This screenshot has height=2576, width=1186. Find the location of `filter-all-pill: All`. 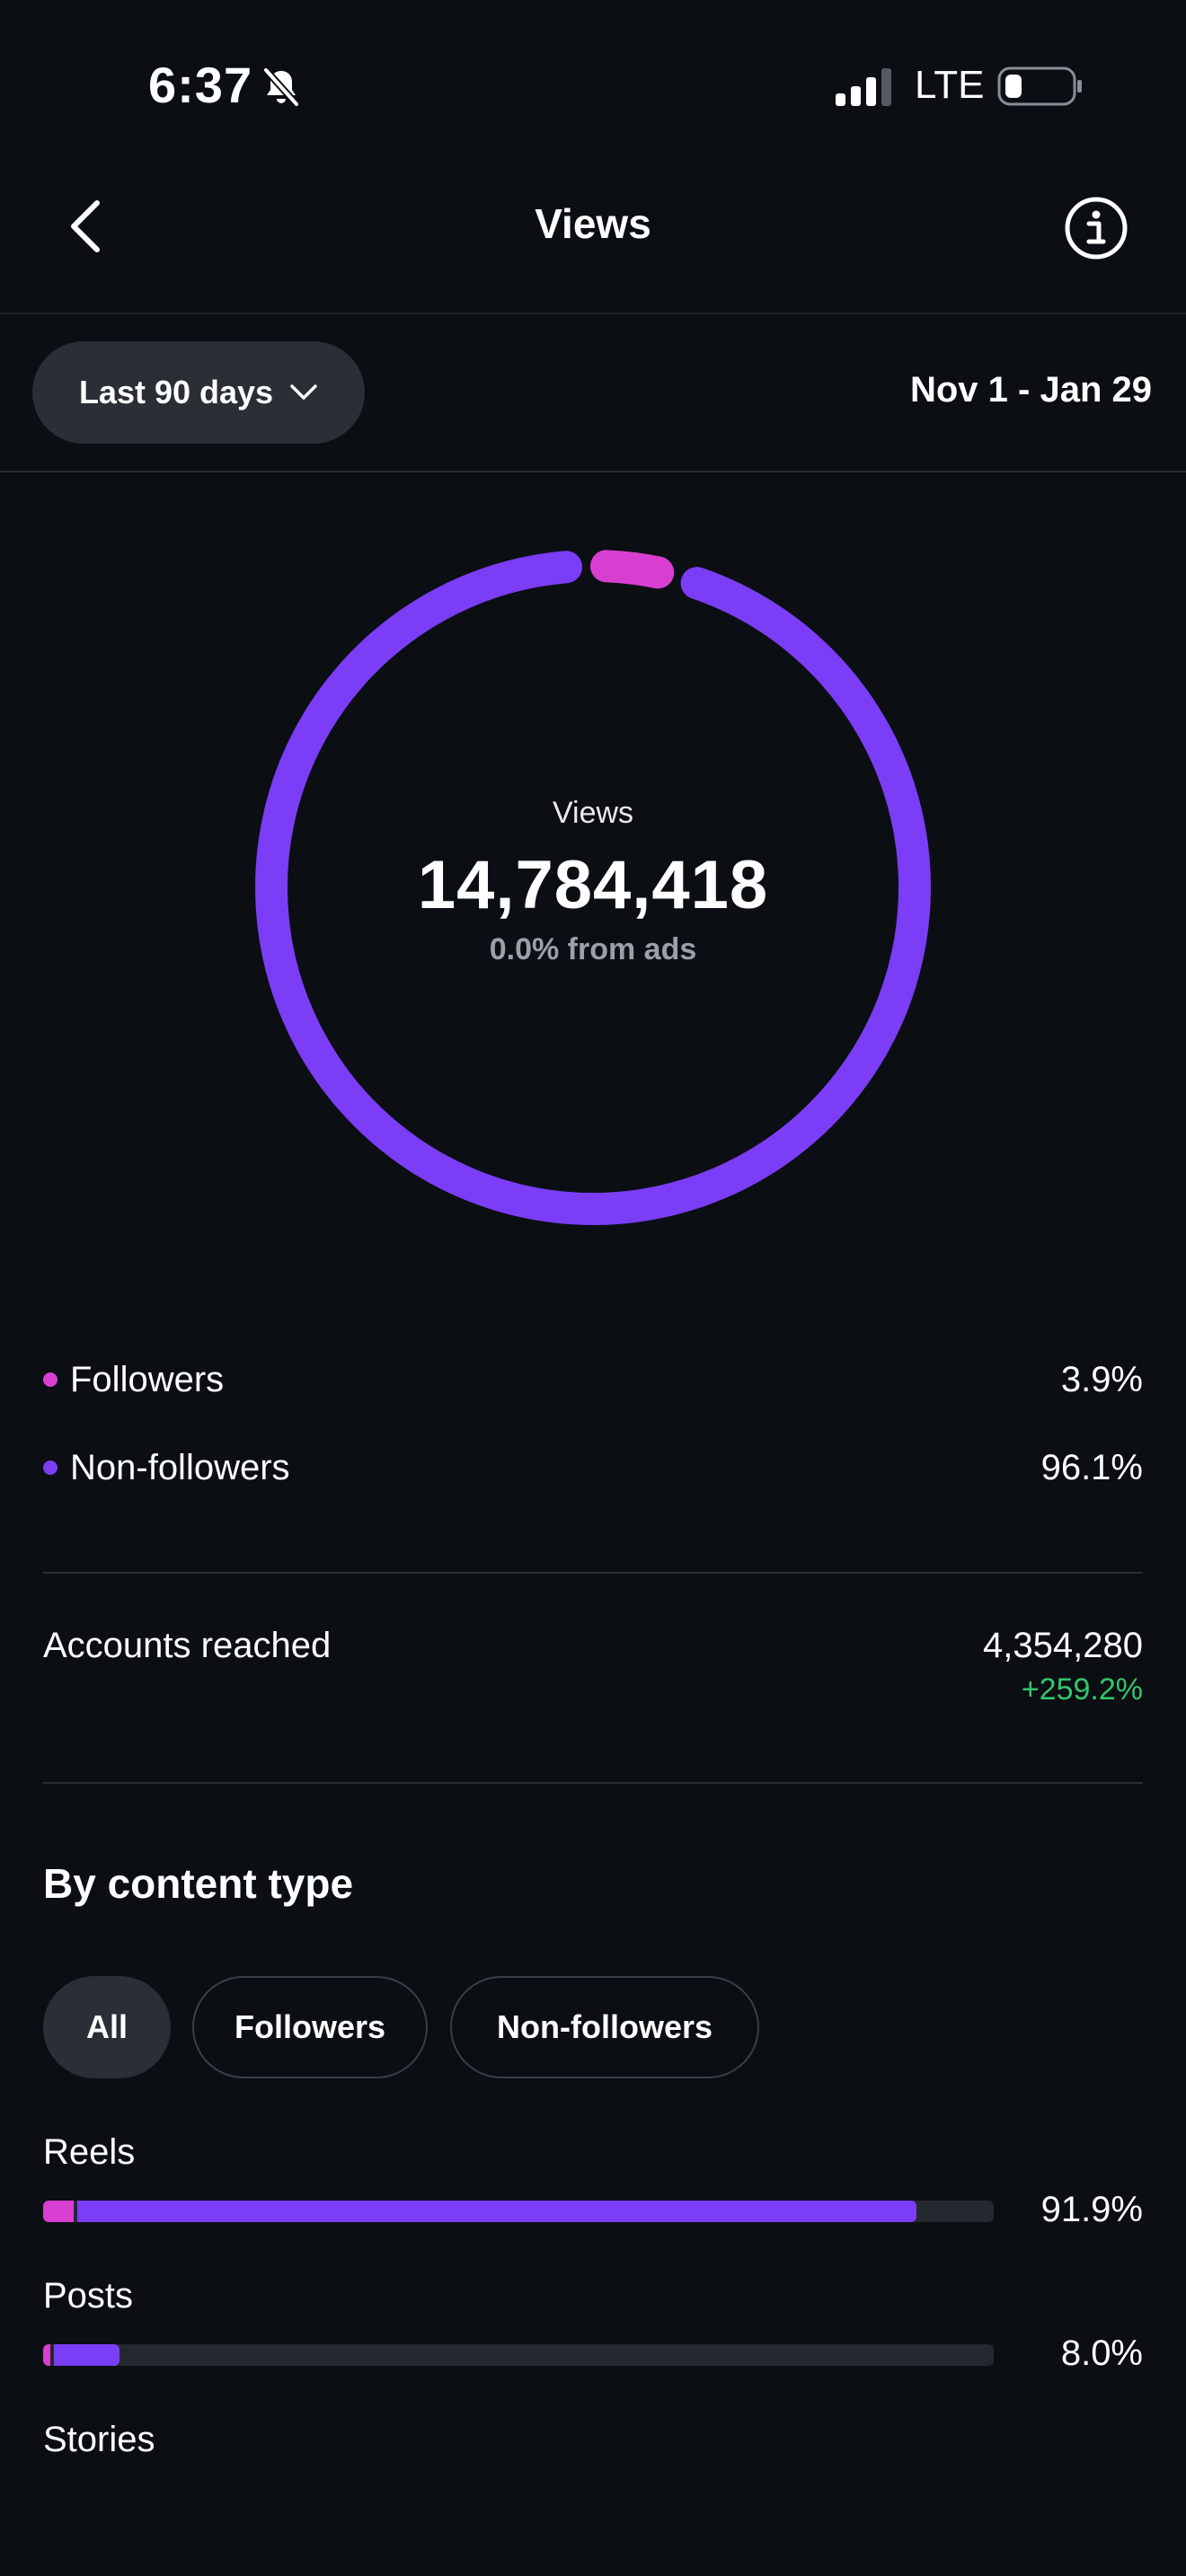

filter-all-pill: All is located at coordinates (107, 2027).